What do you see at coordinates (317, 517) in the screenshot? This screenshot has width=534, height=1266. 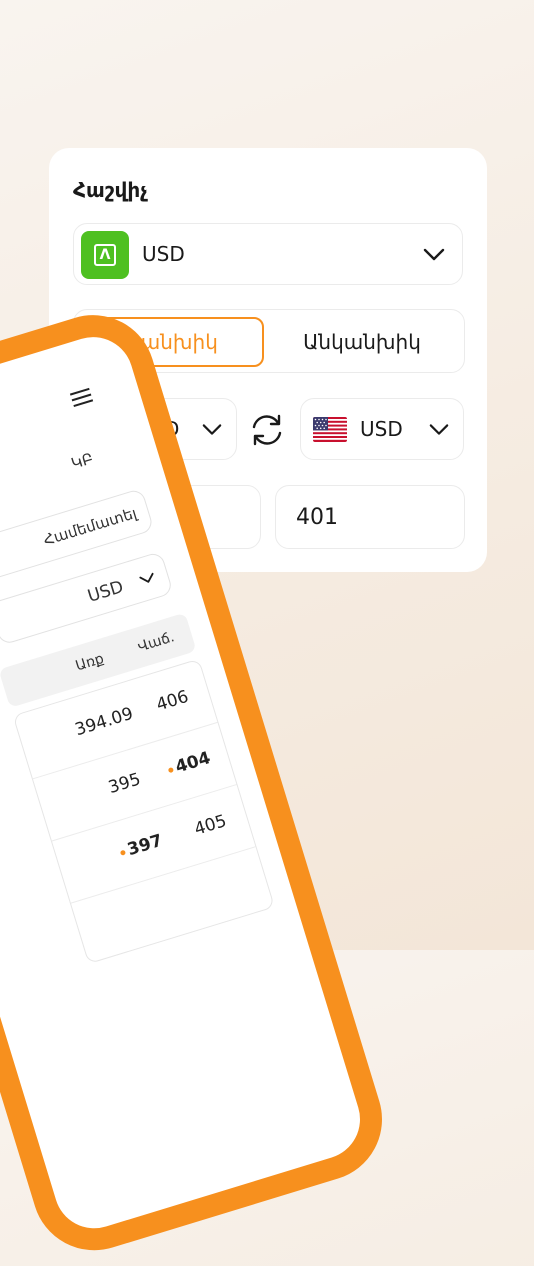 I see `amount-to-value: 401` at bounding box center [317, 517].